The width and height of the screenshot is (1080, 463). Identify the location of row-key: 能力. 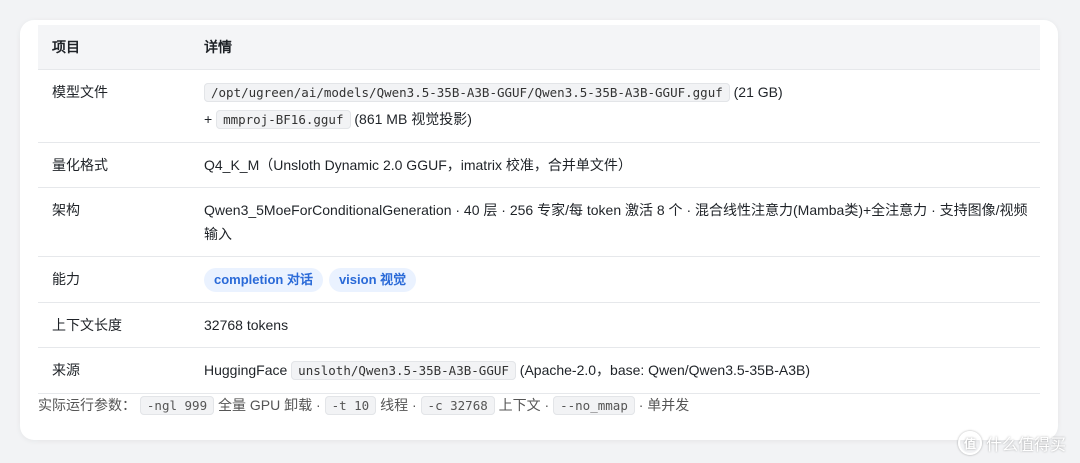
(66, 279).